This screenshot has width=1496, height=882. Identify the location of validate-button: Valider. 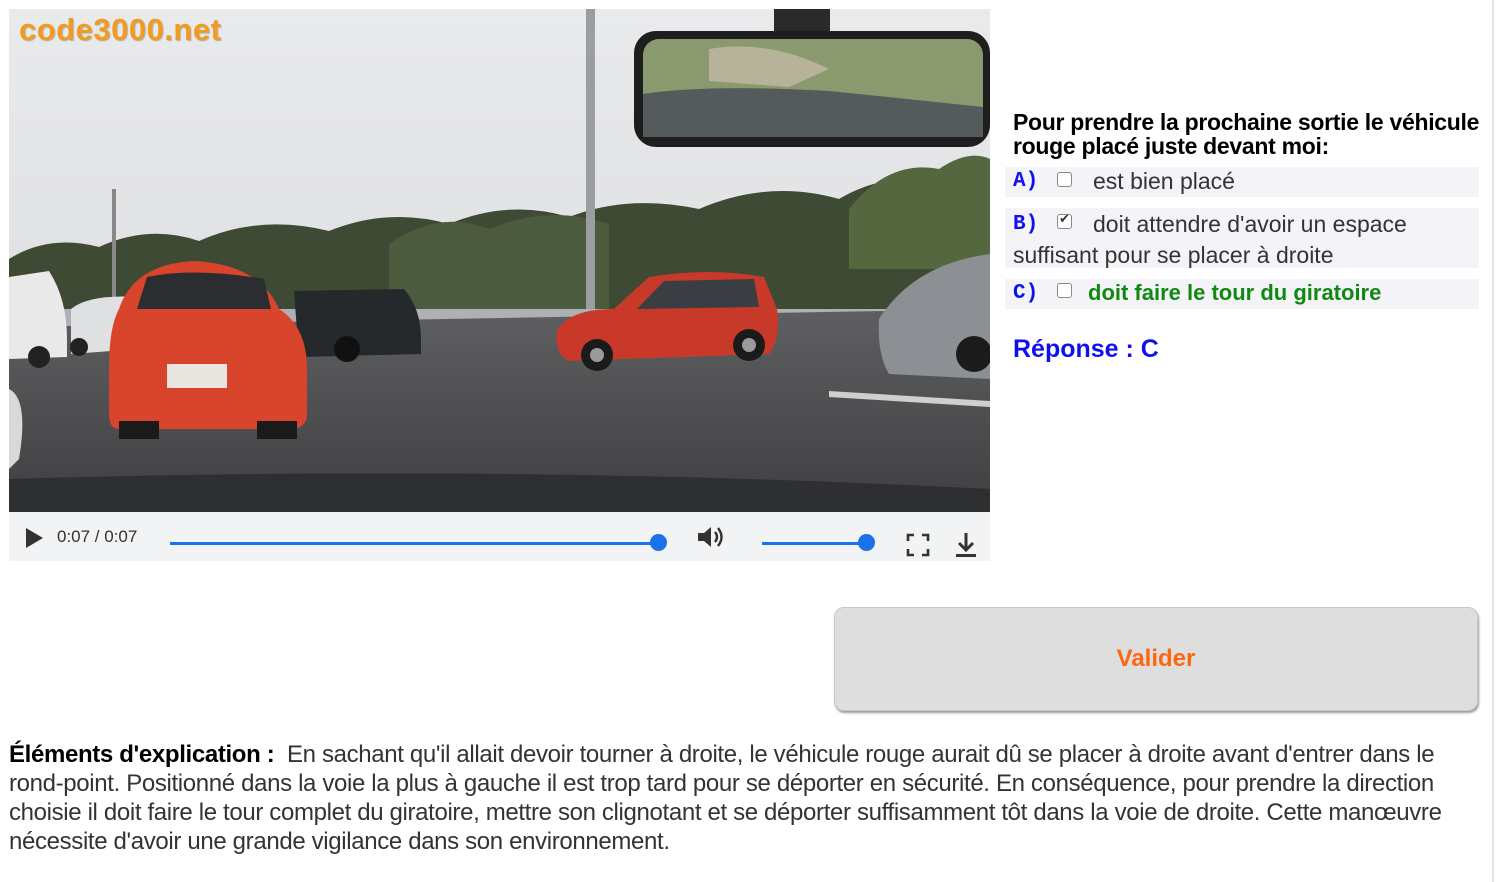
(1156, 659).